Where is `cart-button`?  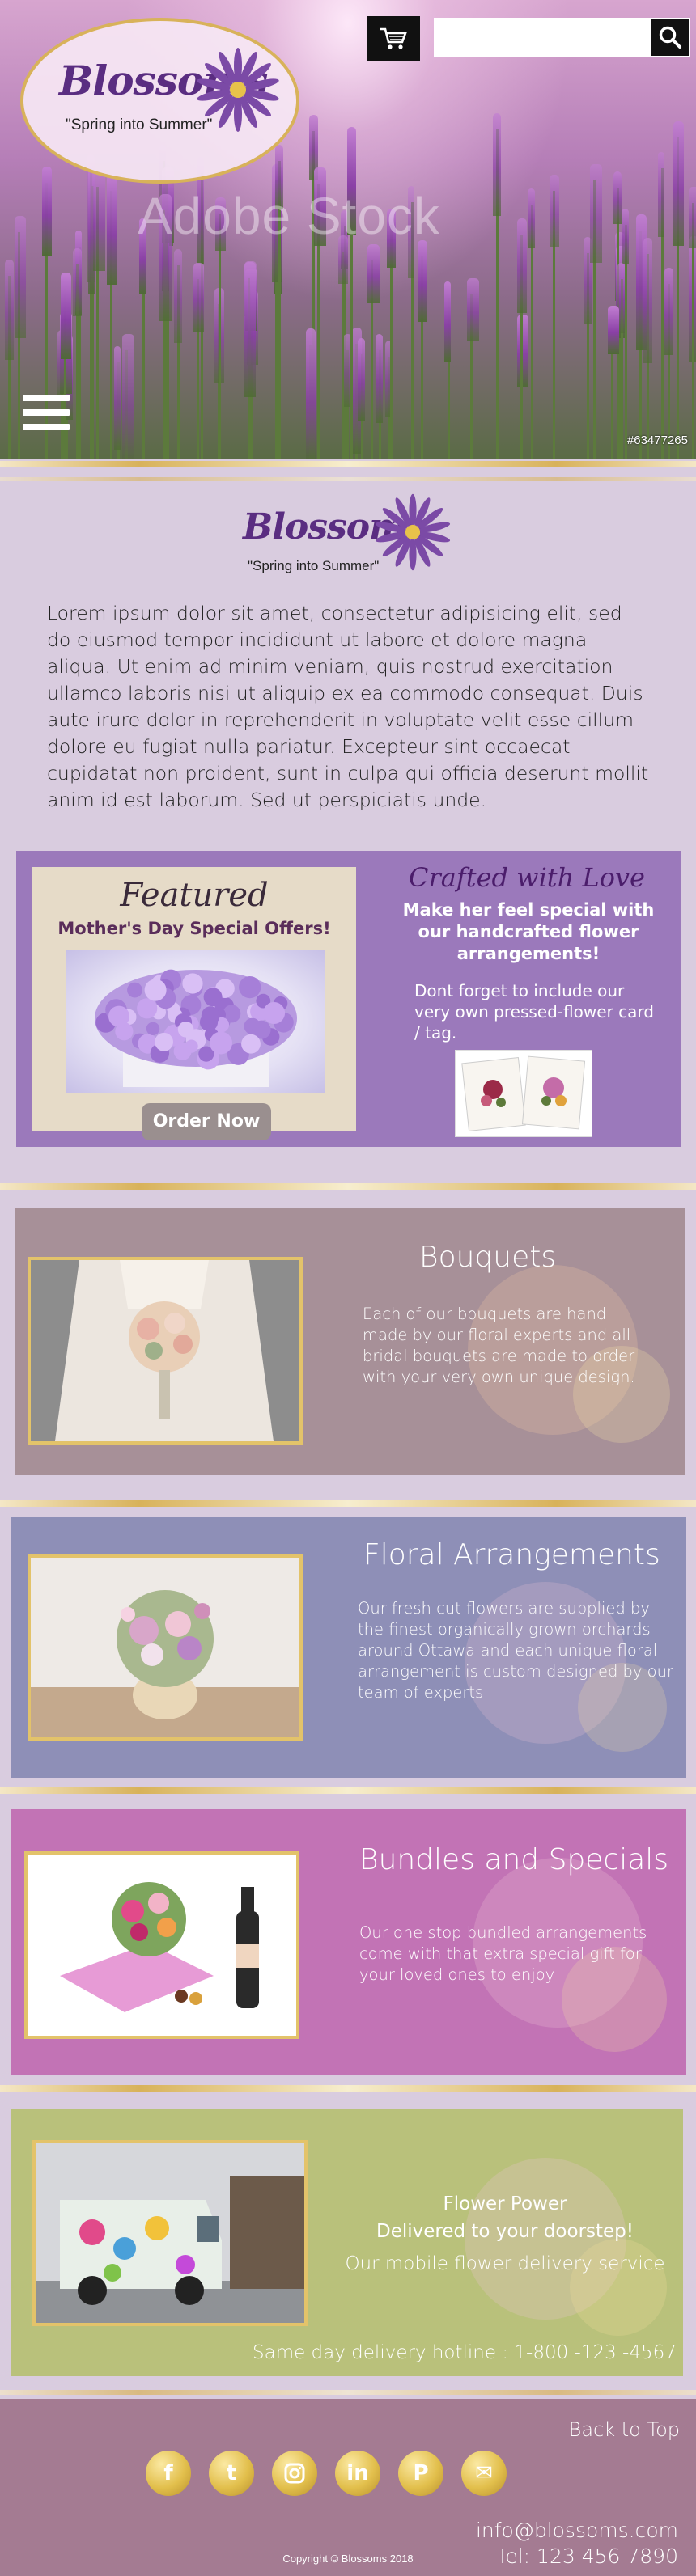
cart-button is located at coordinates (393, 38).